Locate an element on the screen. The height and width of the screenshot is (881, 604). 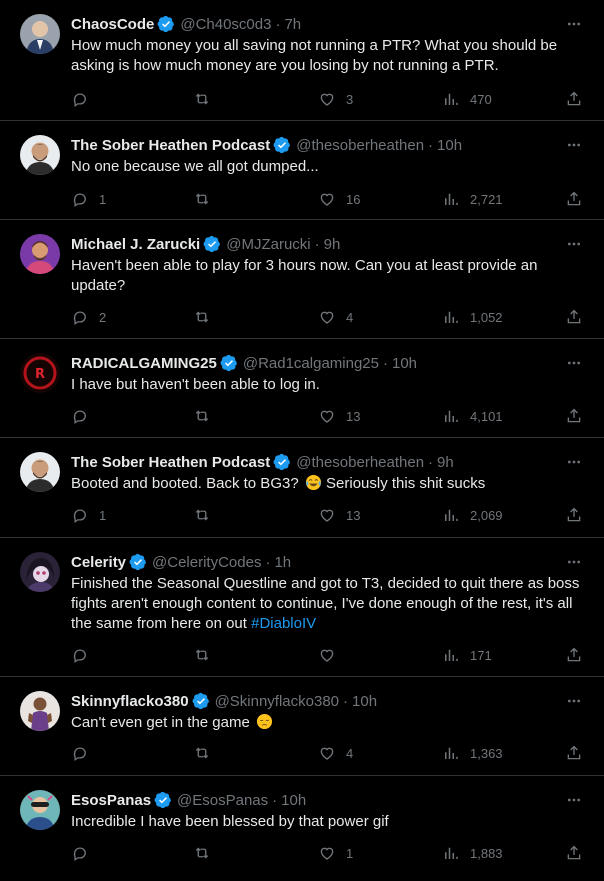
author-handle: @MJZarucki is located at coordinates (268, 244).